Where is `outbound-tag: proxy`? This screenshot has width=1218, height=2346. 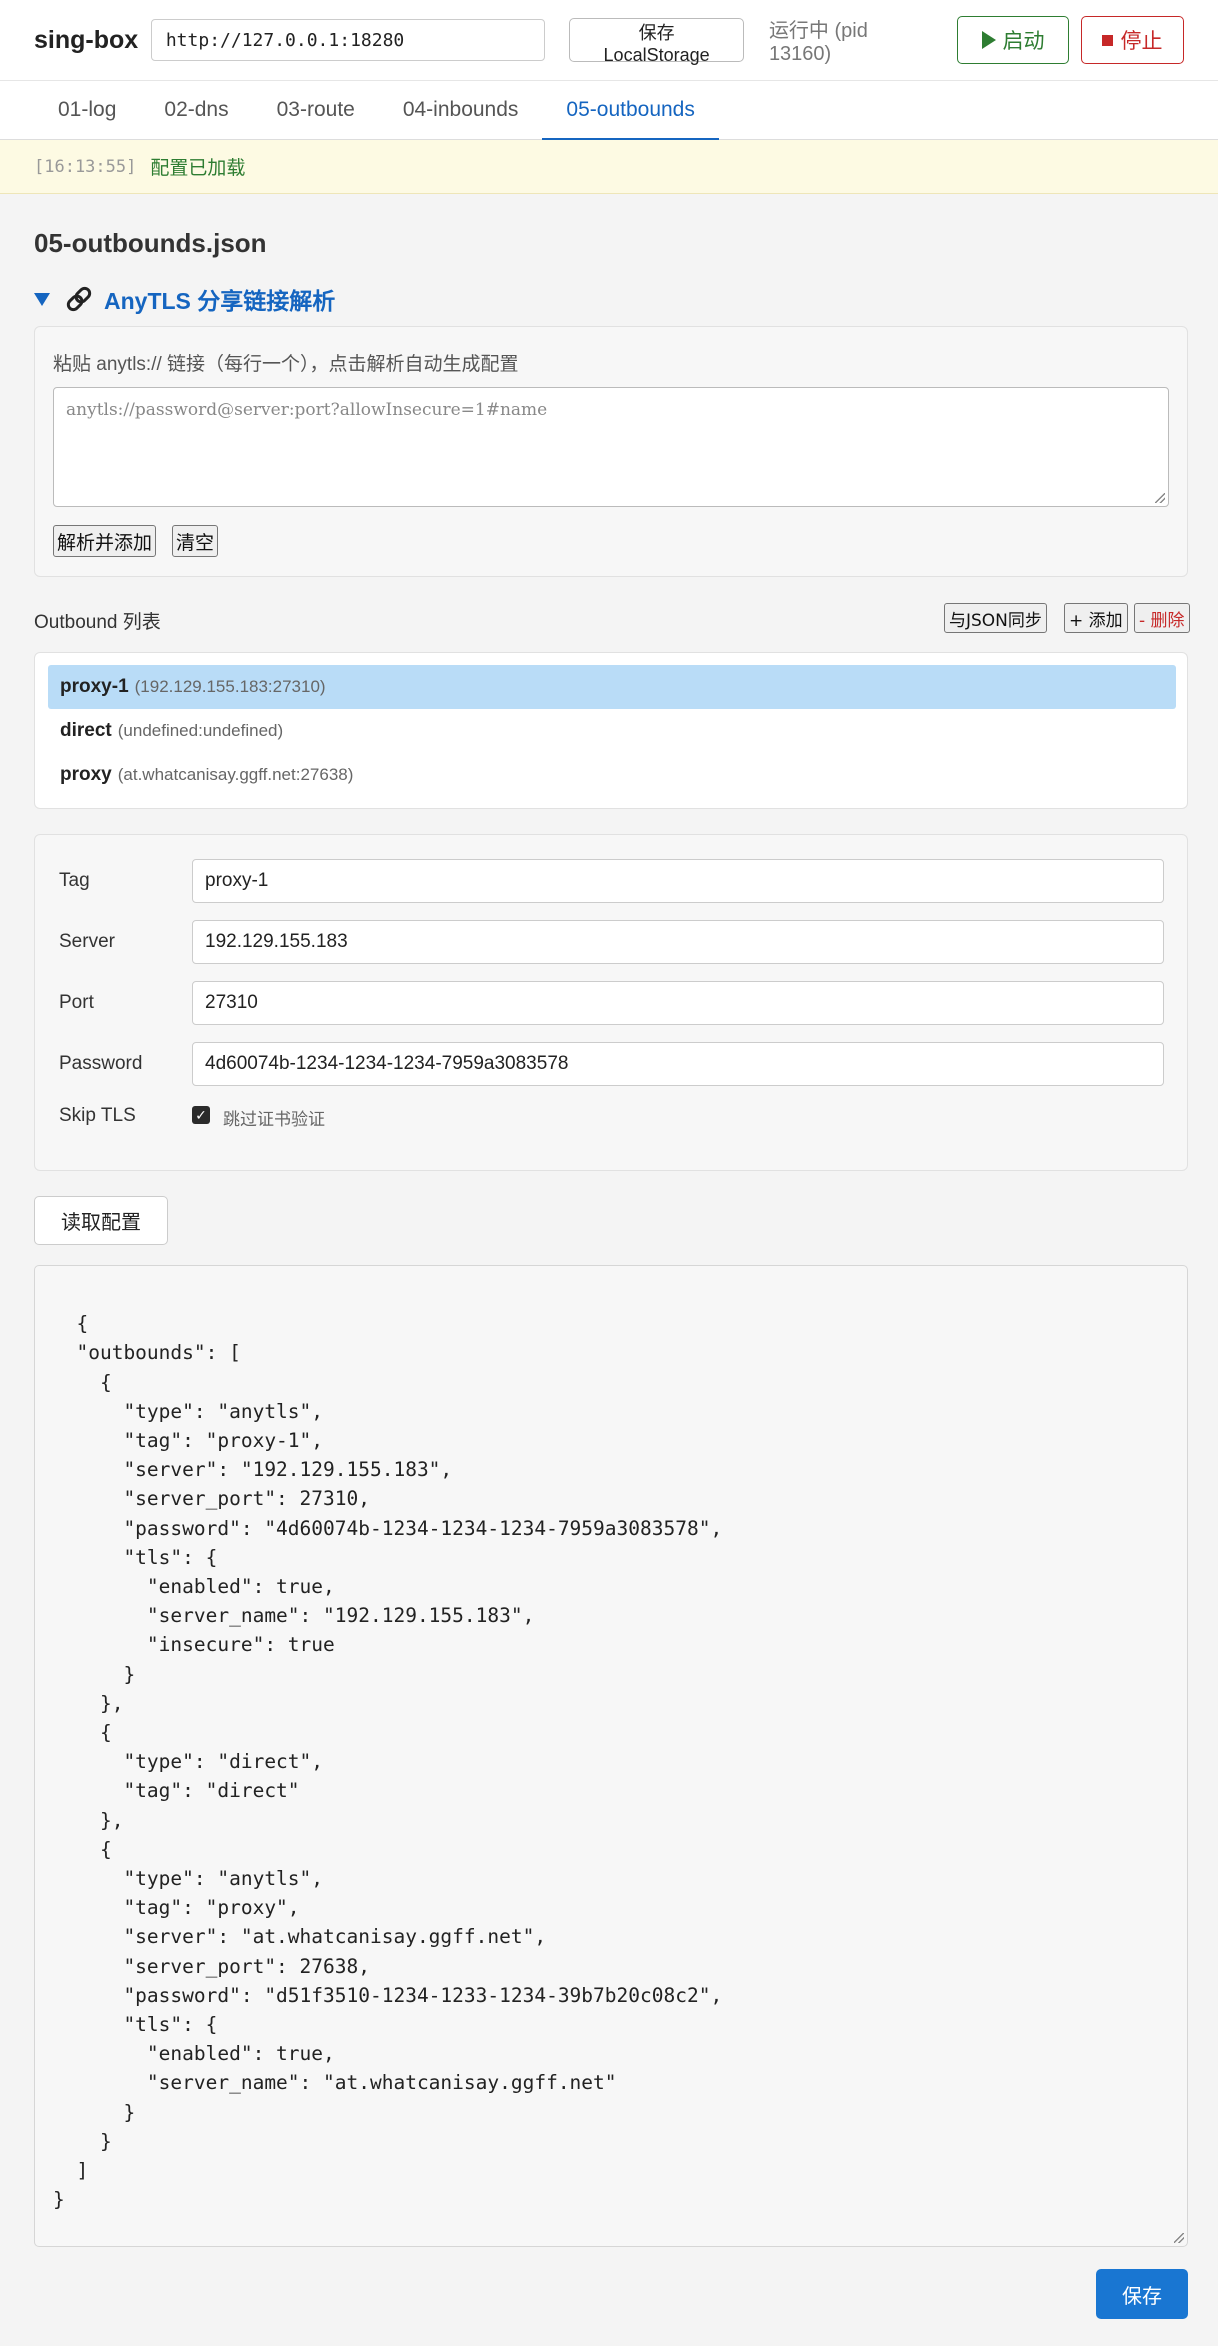 outbound-tag: proxy is located at coordinates (86, 774).